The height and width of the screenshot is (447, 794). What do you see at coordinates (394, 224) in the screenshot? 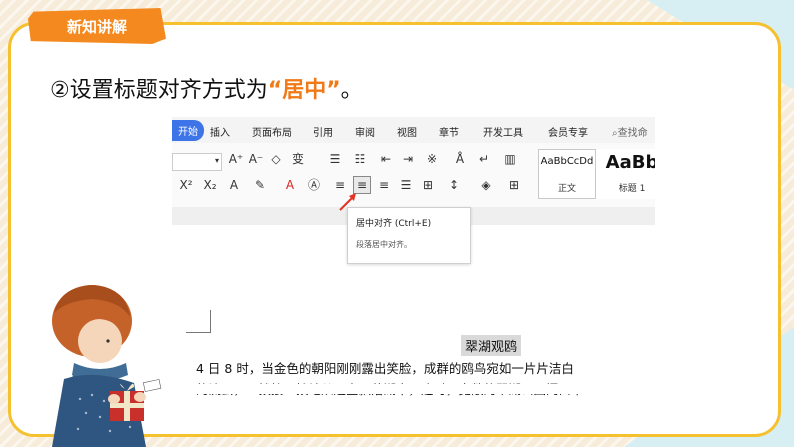
I see `tooltip-title: 居中对齐 (Ctrl+E)` at bounding box center [394, 224].